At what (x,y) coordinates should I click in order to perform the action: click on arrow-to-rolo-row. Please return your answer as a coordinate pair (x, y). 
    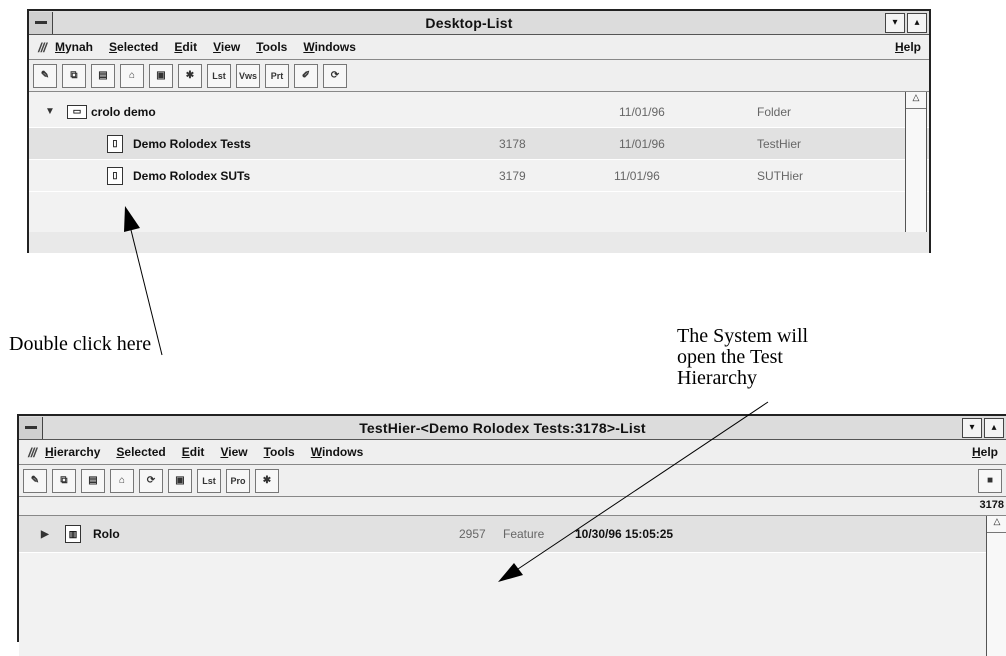
    Looking at the image, I should click on (633, 491).